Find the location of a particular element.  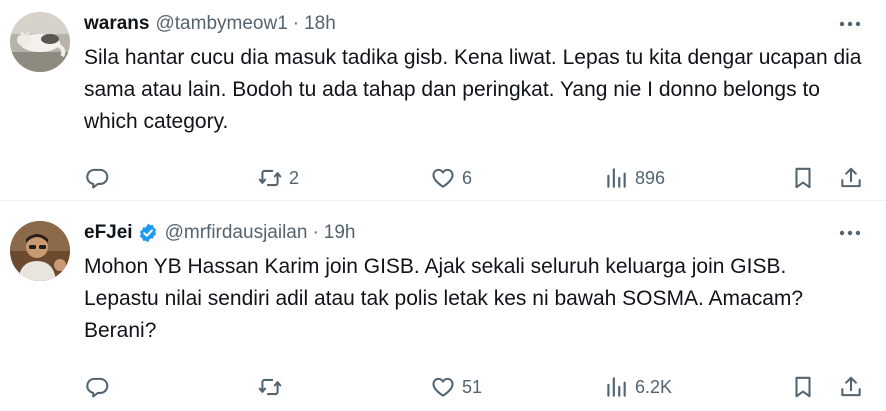

like-count: 6 is located at coordinates (467, 177).